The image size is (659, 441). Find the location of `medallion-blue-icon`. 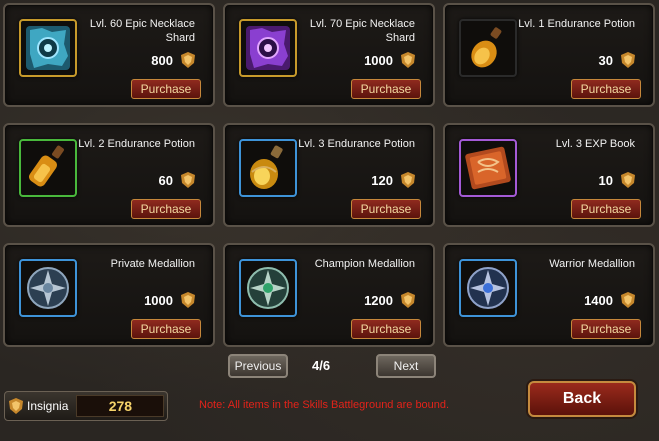

medallion-blue-icon is located at coordinates (488, 288).